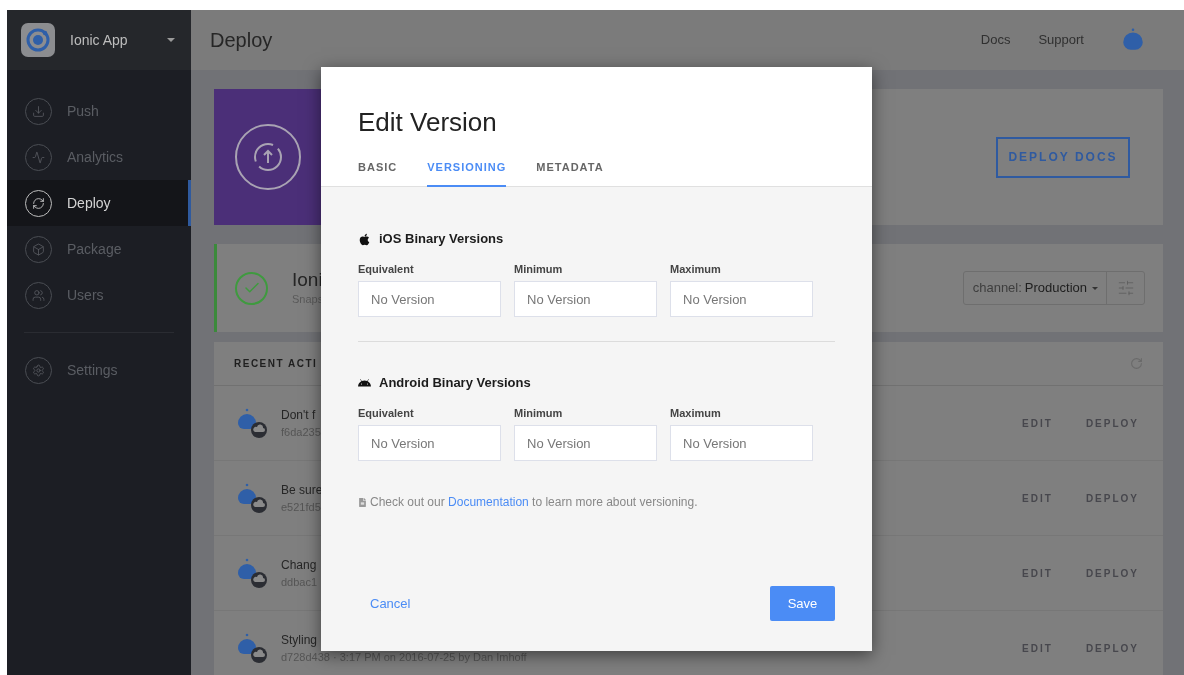 The height and width of the screenshot is (675, 1184). I want to click on save-button: Save, so click(802, 603).